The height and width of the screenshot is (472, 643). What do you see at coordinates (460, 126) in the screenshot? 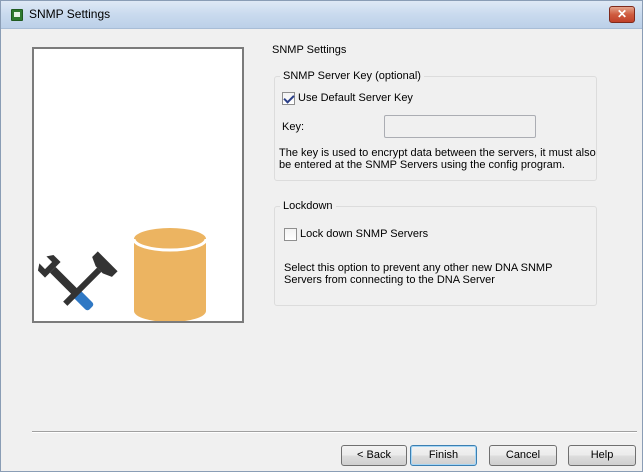
I see `key-input` at bounding box center [460, 126].